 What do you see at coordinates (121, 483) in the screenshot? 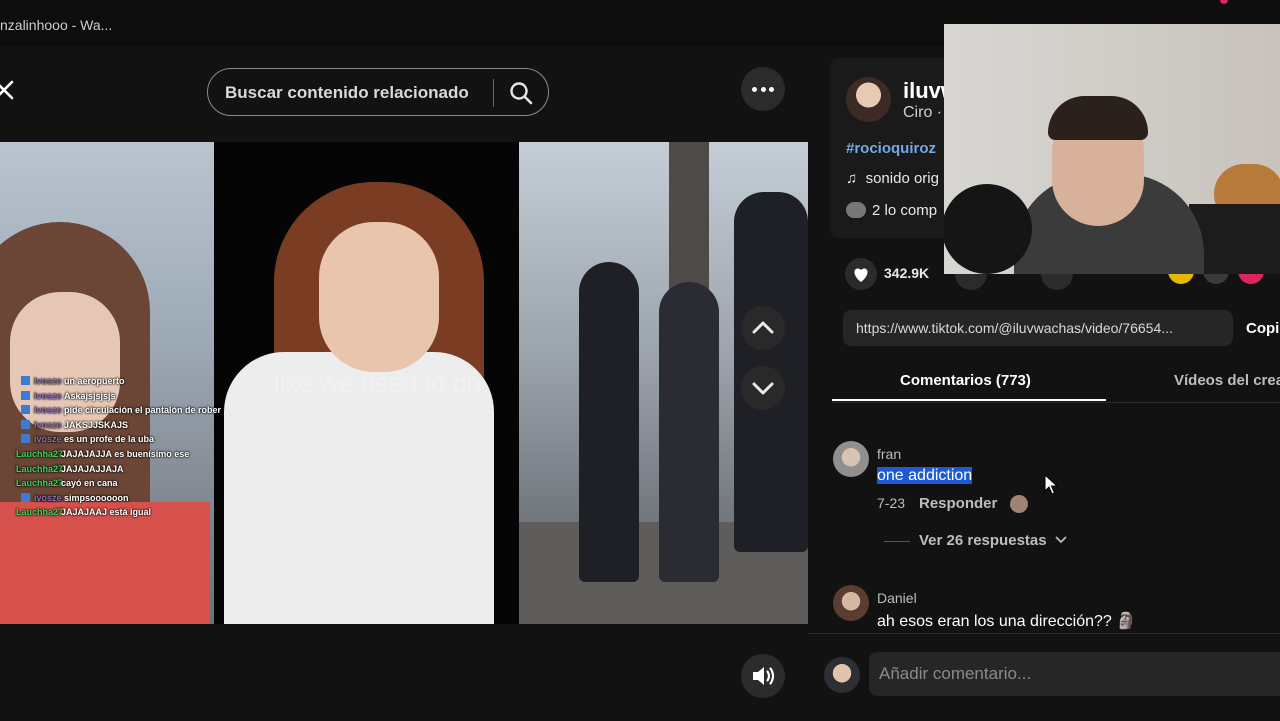
I see `chat-message: Lauchha27cayó en cana` at bounding box center [121, 483].